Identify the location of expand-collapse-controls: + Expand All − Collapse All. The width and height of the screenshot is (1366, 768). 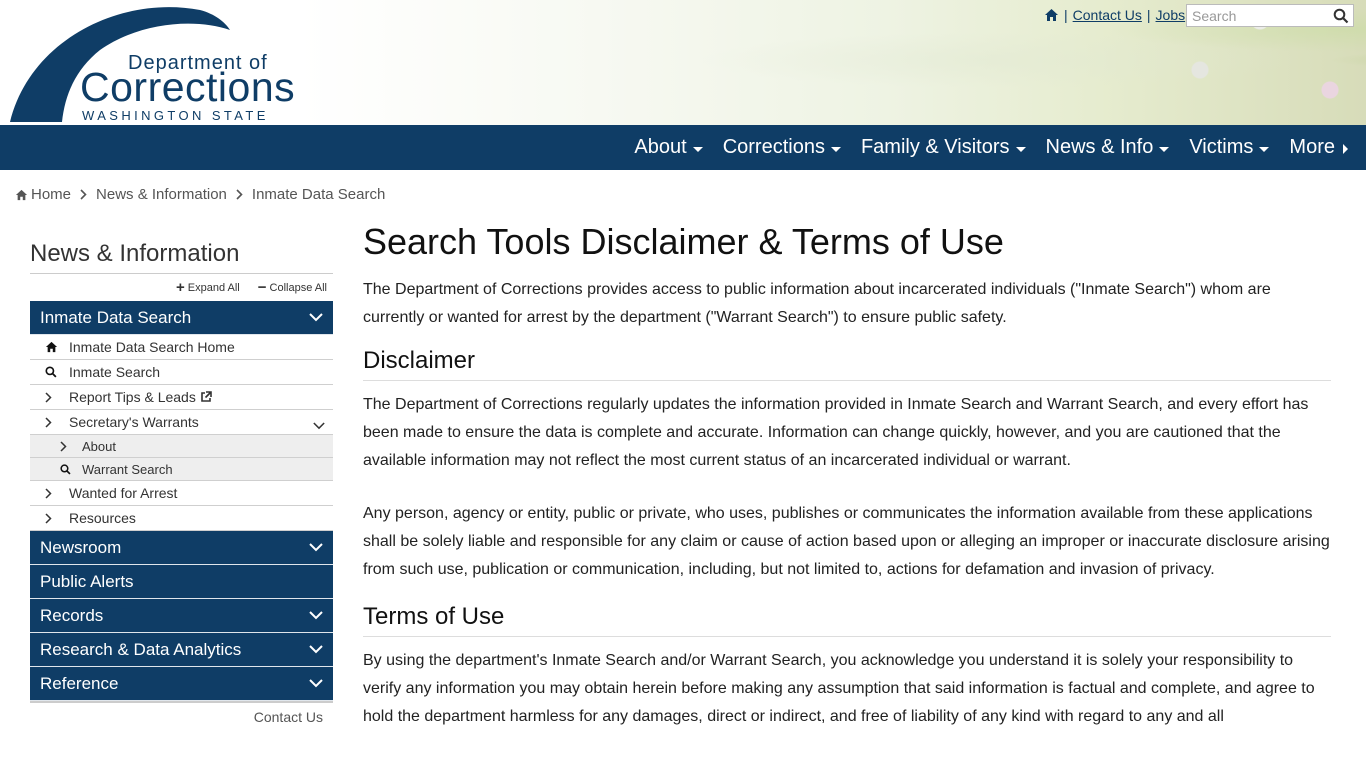
(181, 287).